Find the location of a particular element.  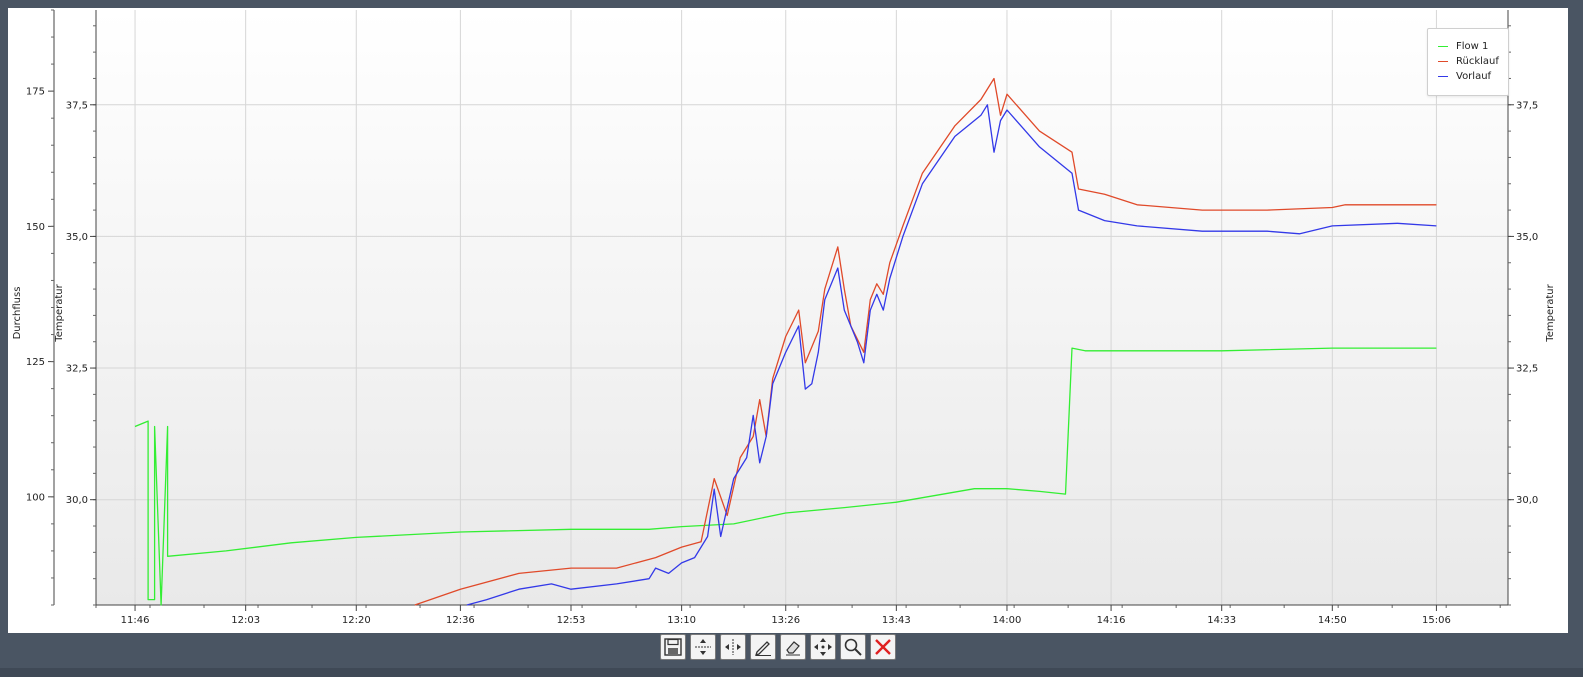

close-icon is located at coordinates (883, 647).